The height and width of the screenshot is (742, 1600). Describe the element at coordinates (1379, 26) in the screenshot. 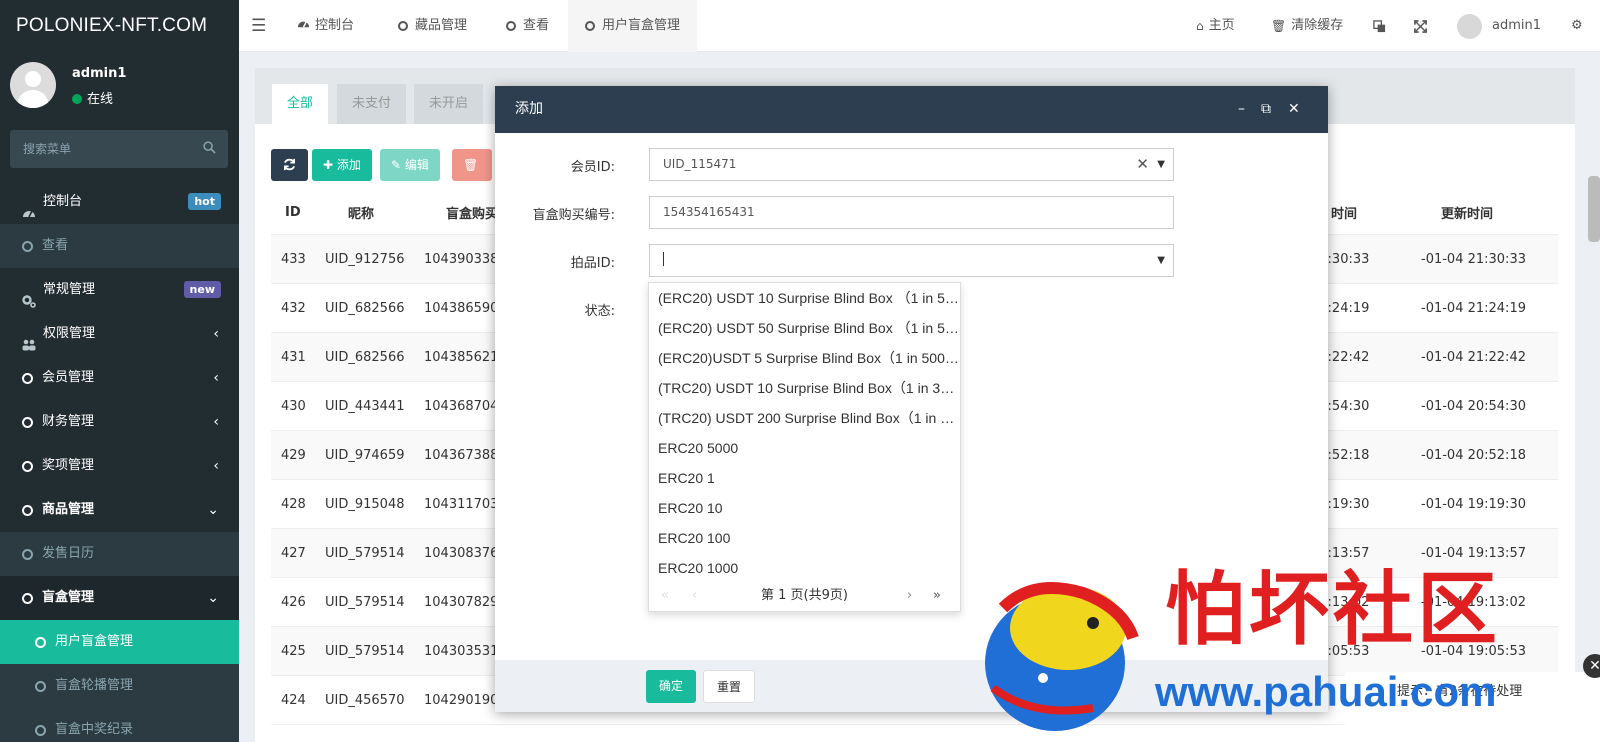

I see `translate-icon` at that location.